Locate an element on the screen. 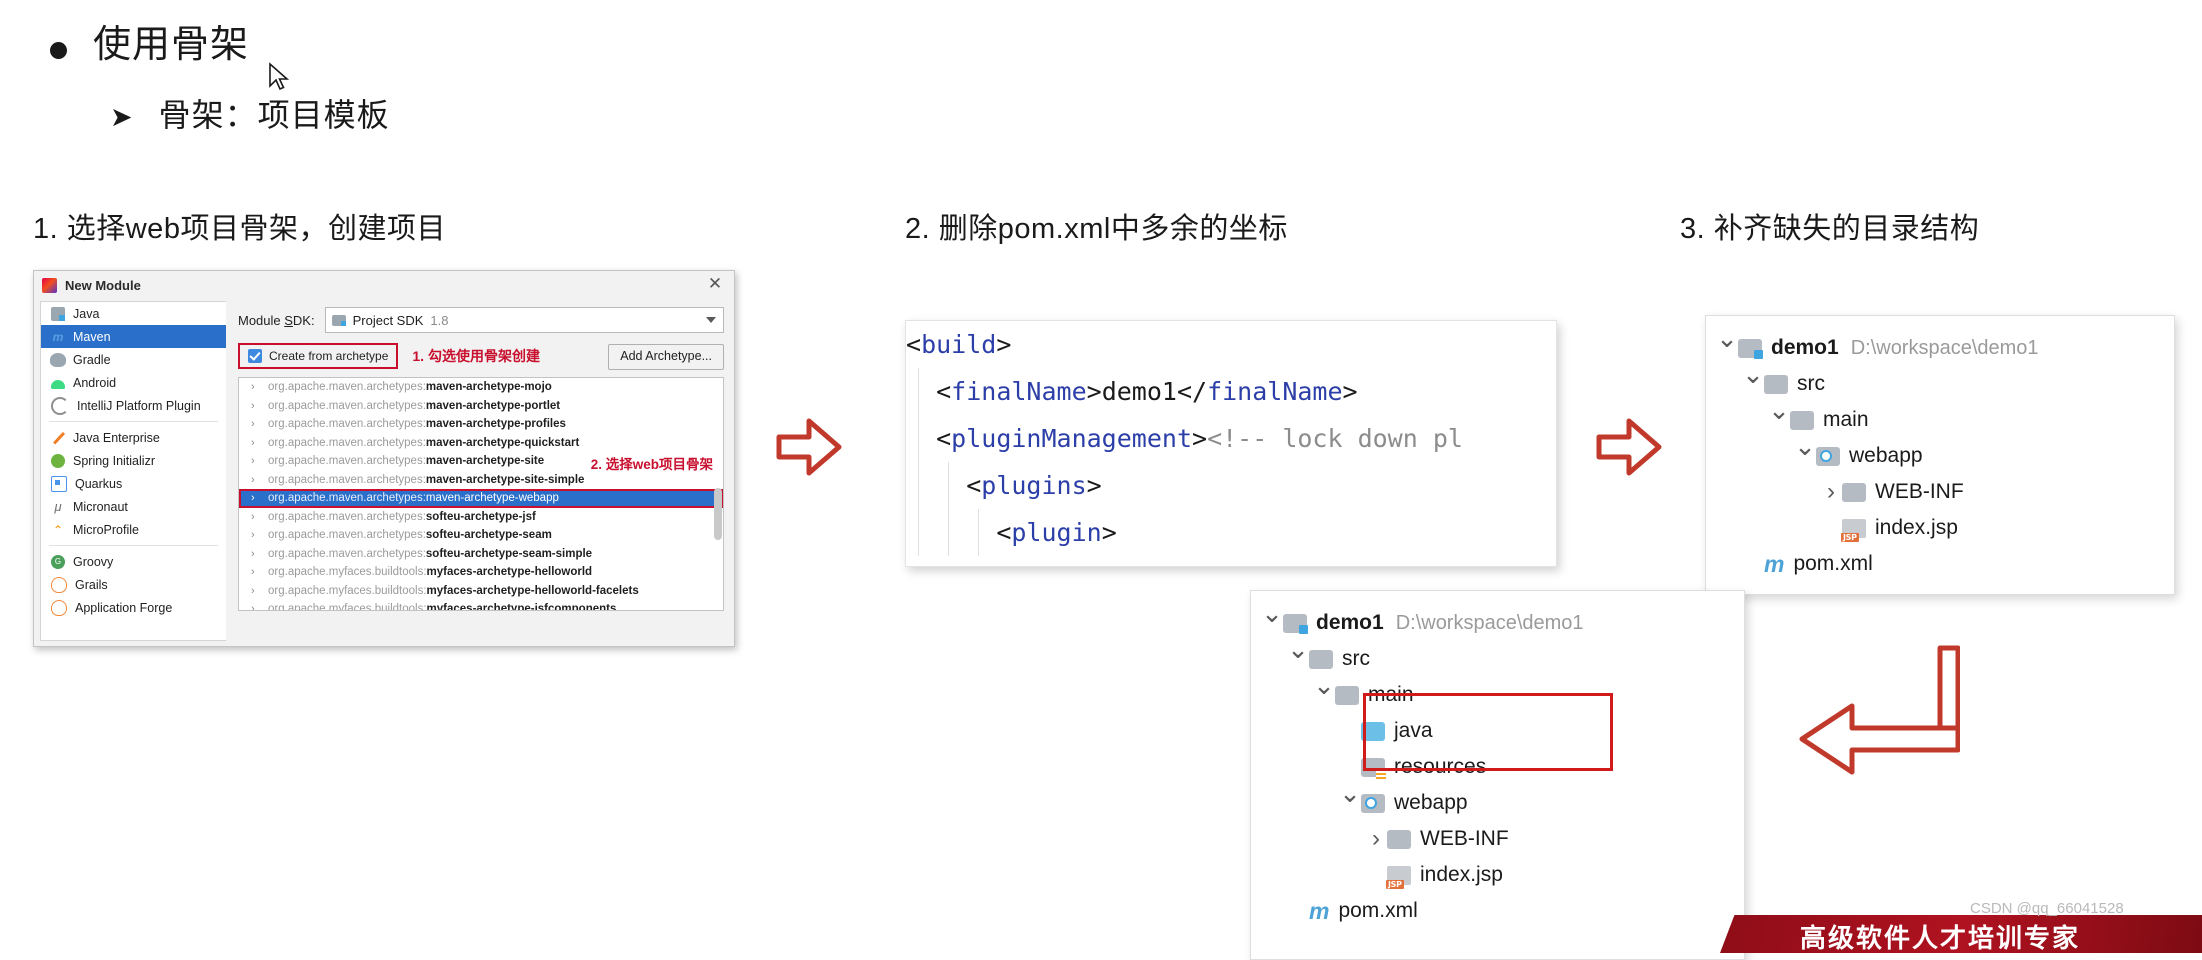 This screenshot has height=960, width=2202. indent-guide is located at coordinates (978, 532).